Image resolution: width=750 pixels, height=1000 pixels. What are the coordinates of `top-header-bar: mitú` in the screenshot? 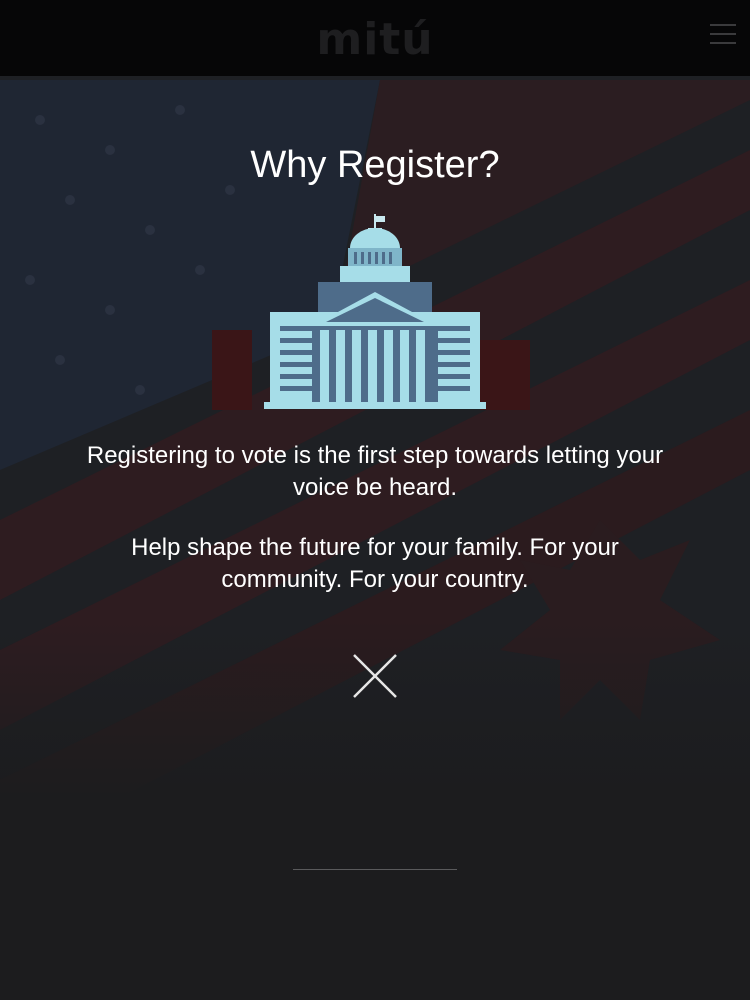 It's located at (375, 38).